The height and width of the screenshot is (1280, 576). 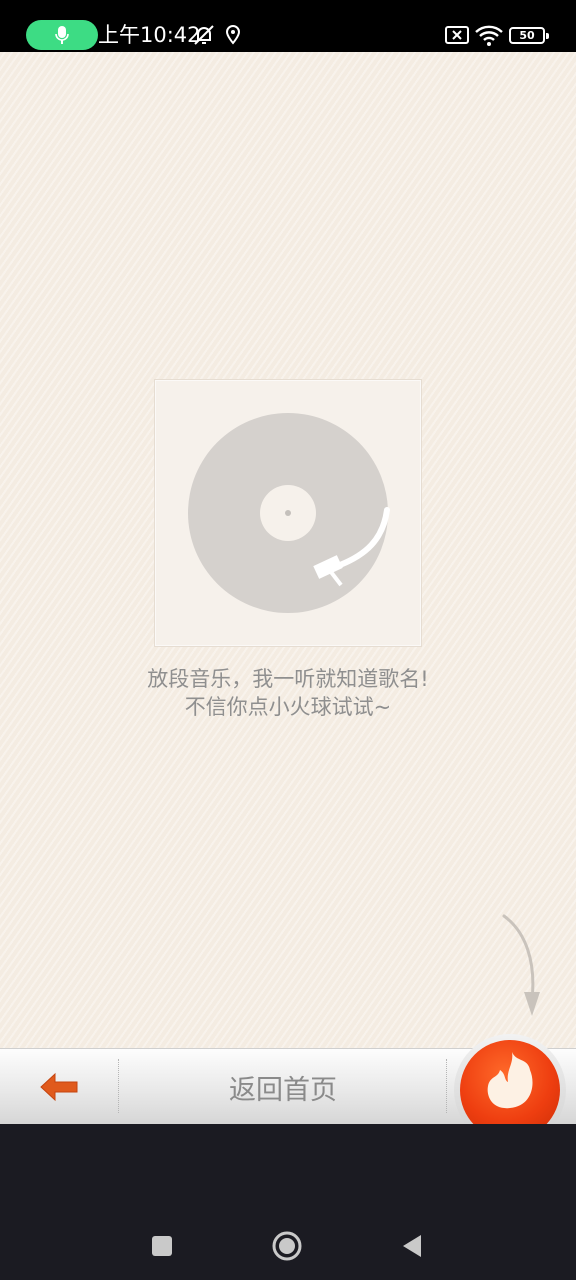 What do you see at coordinates (489, 35) in the screenshot?
I see `wifi-icon` at bounding box center [489, 35].